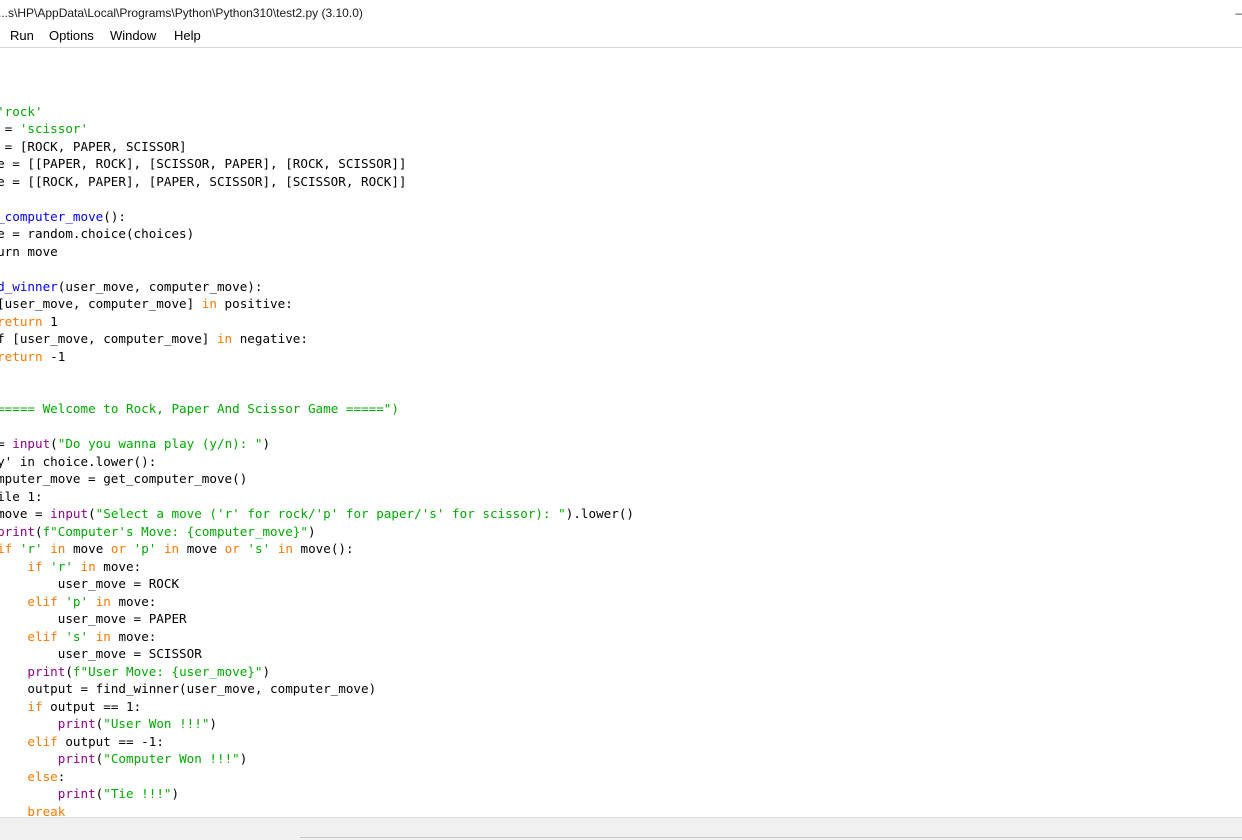 Image resolution: width=1242 pixels, height=840 pixels. What do you see at coordinates (317, 112) in the screenshot?
I see `code-line: ROCK = 'rock'` at bounding box center [317, 112].